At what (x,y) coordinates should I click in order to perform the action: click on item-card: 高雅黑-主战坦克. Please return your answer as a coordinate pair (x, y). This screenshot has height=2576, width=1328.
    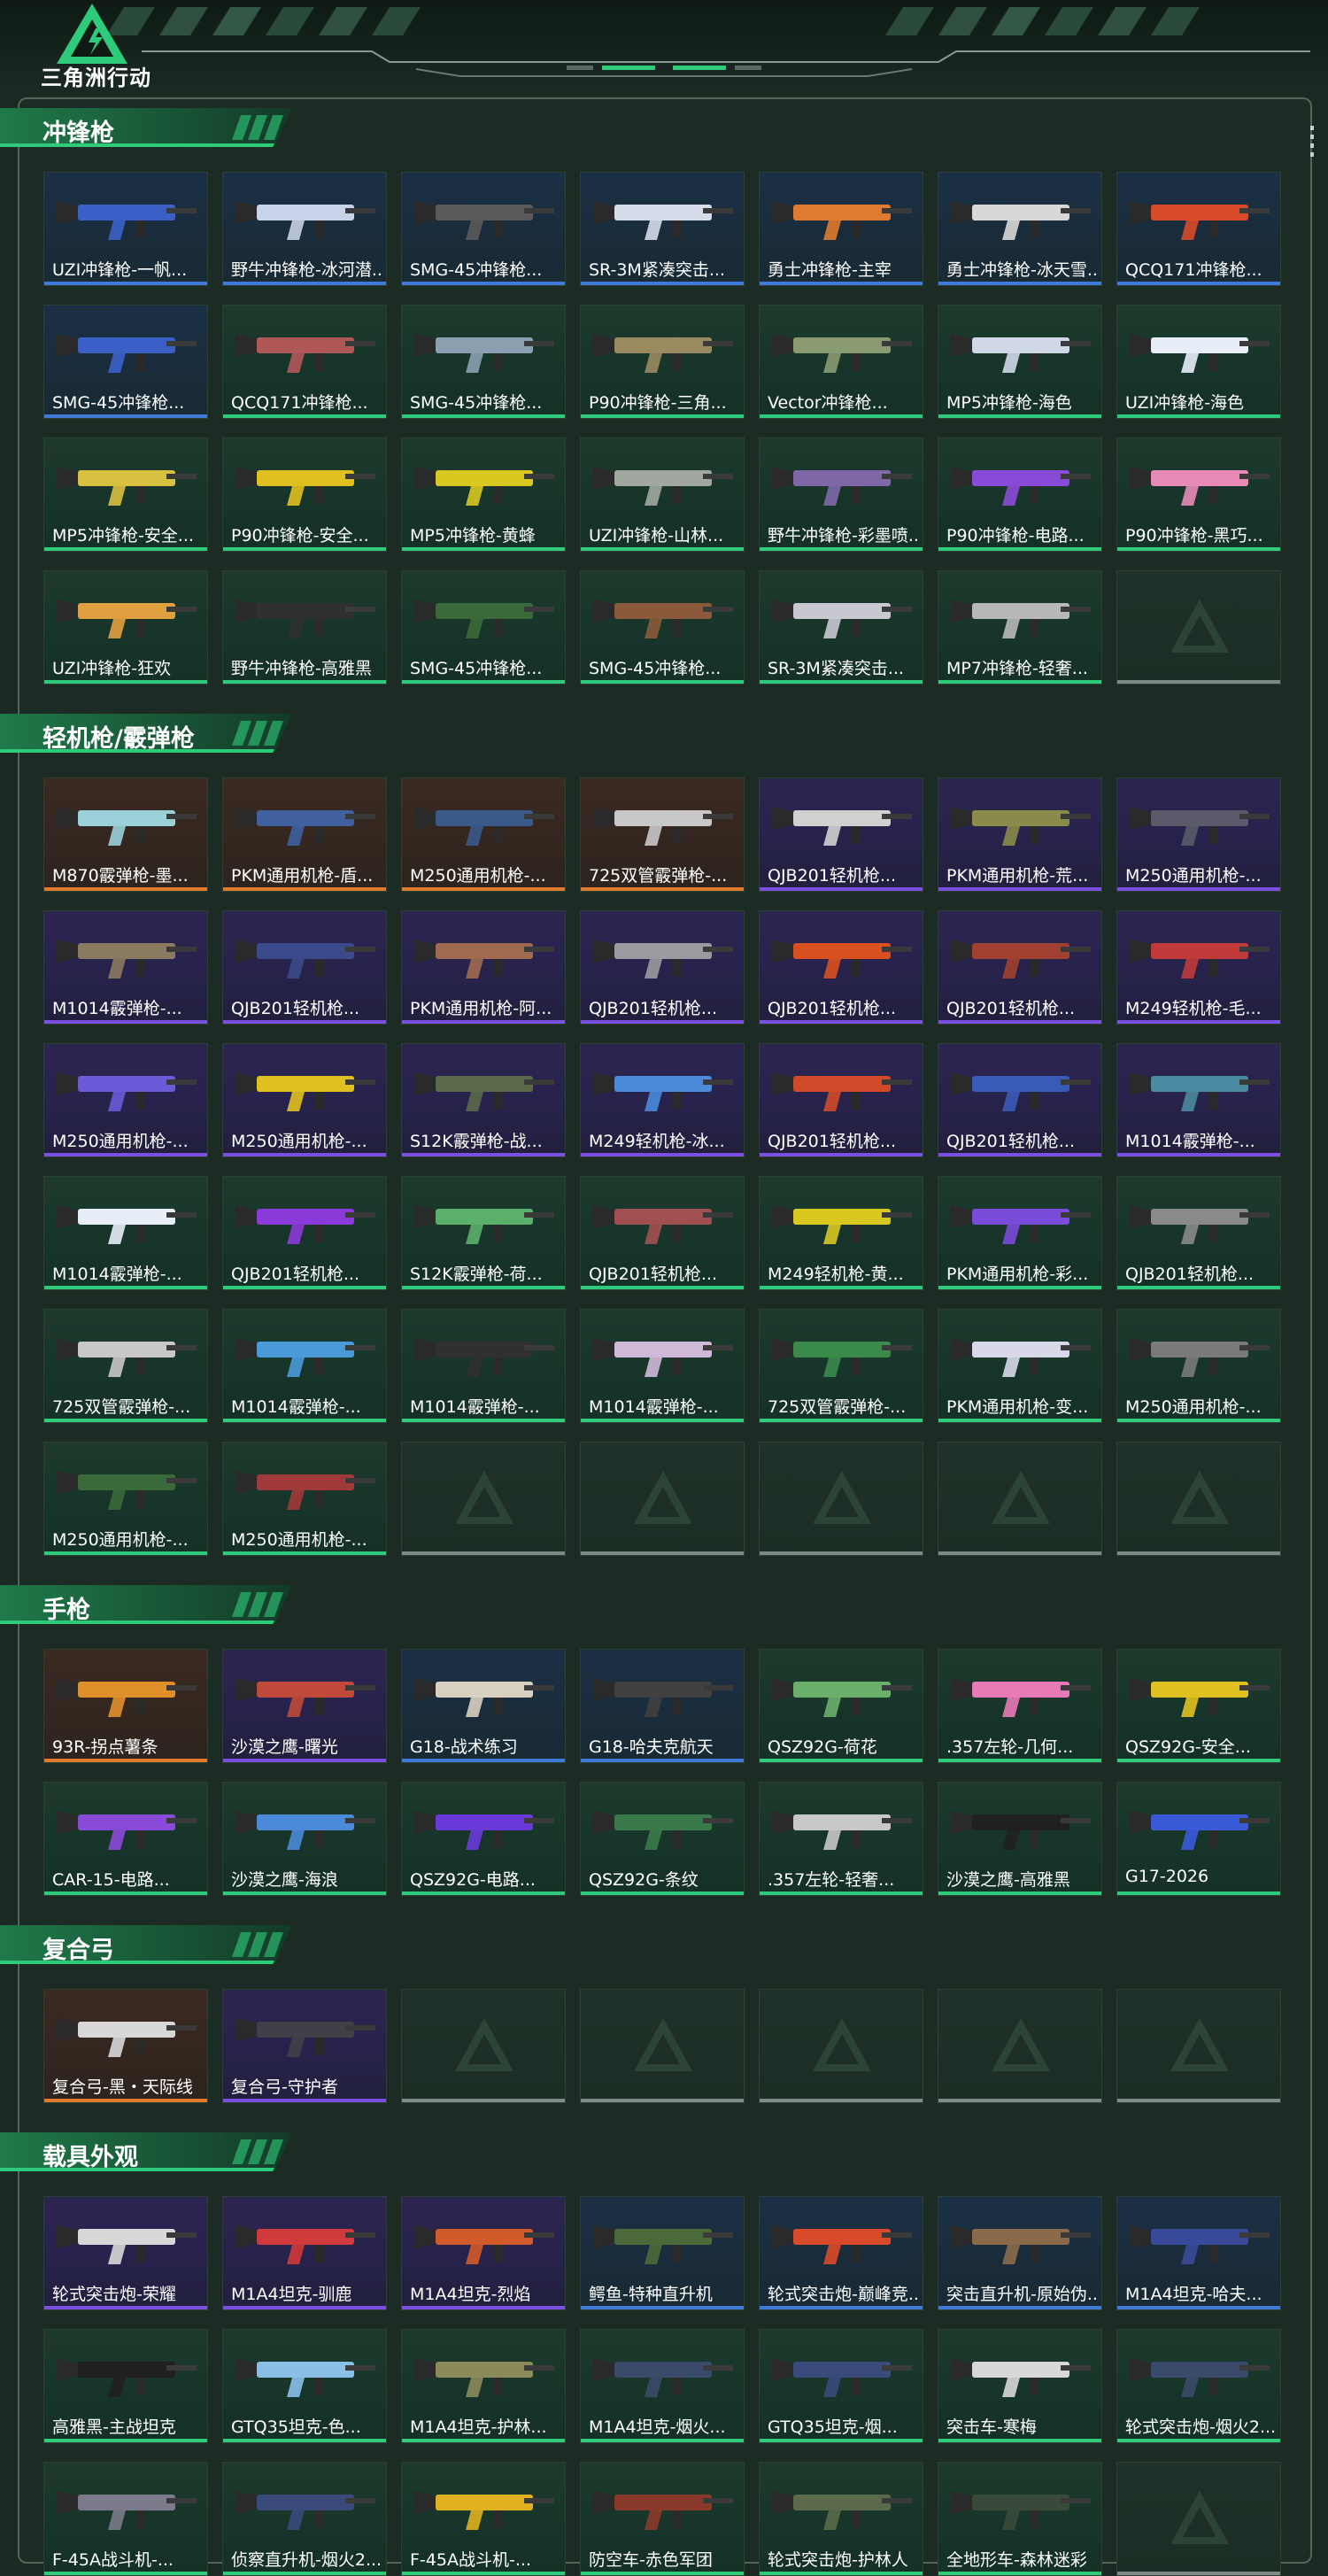
    Looking at the image, I should click on (125, 2386).